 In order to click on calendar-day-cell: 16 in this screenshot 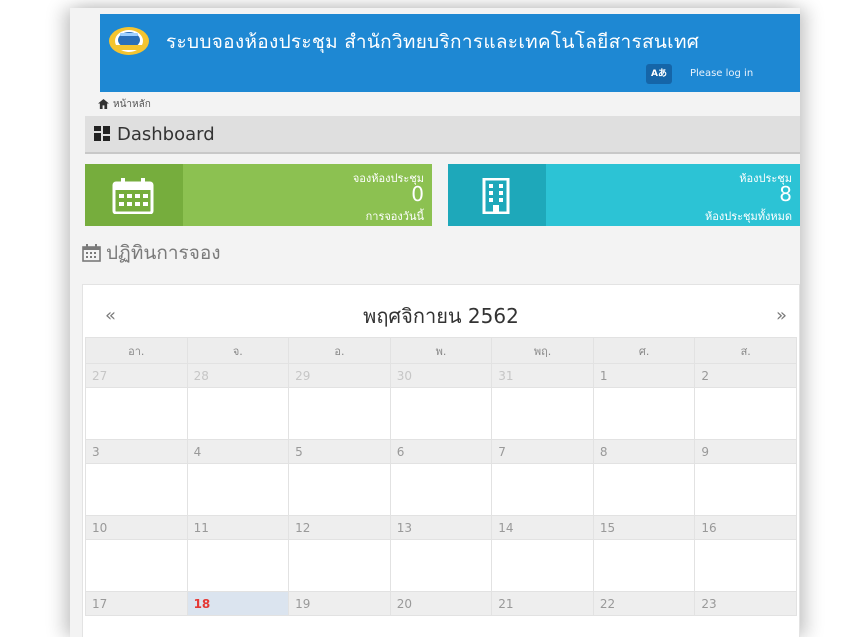, I will do `click(745, 527)`.